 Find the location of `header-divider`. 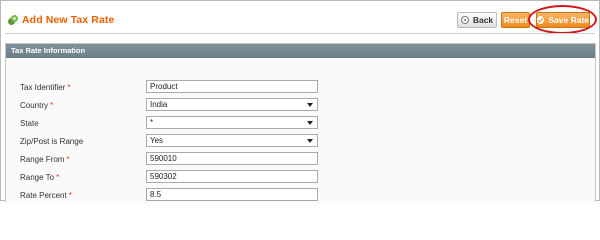

header-divider is located at coordinates (300, 33).